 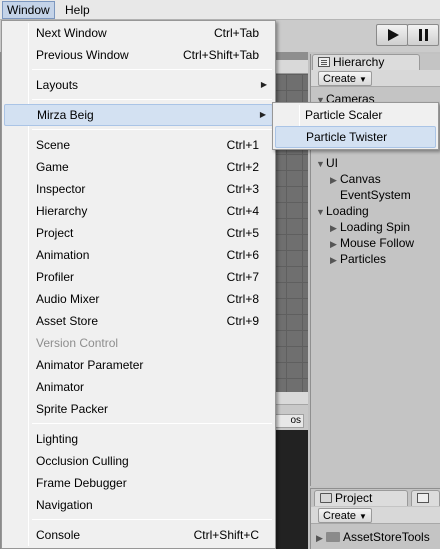 I want to click on menu-item-label: Sprite Packer, so click(x=72, y=409).